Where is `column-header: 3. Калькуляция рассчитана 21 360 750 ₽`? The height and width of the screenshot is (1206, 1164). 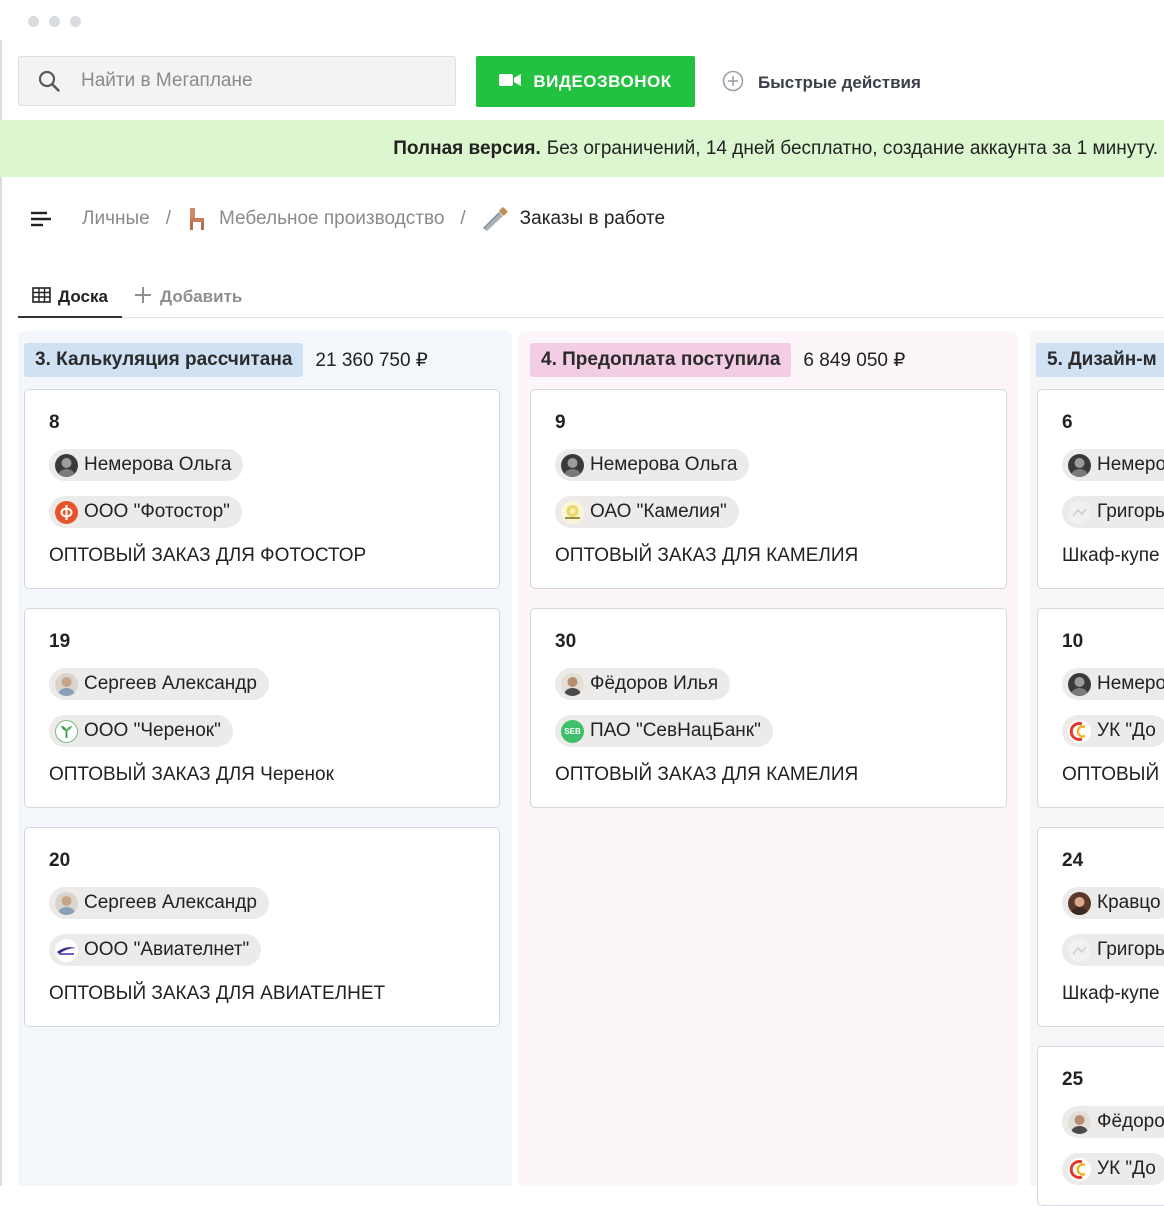
column-header: 3. Калькуляция рассчитана 21 360 750 ₽ is located at coordinates (226, 360).